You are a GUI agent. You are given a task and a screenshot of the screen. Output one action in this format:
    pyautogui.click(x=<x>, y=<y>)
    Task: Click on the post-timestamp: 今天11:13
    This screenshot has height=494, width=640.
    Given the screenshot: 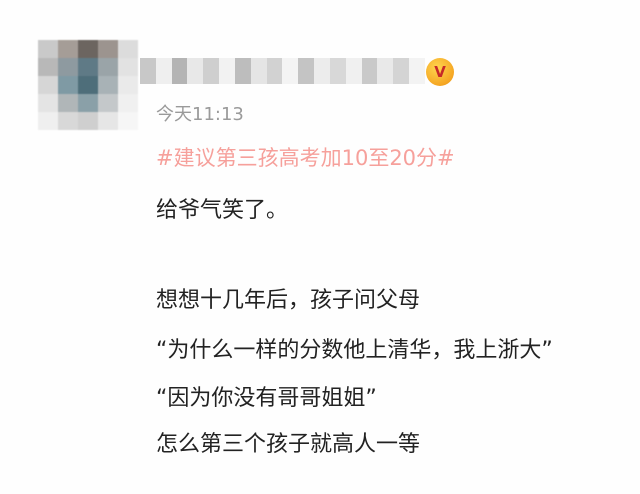 What is the action you would take?
    pyautogui.click(x=200, y=114)
    